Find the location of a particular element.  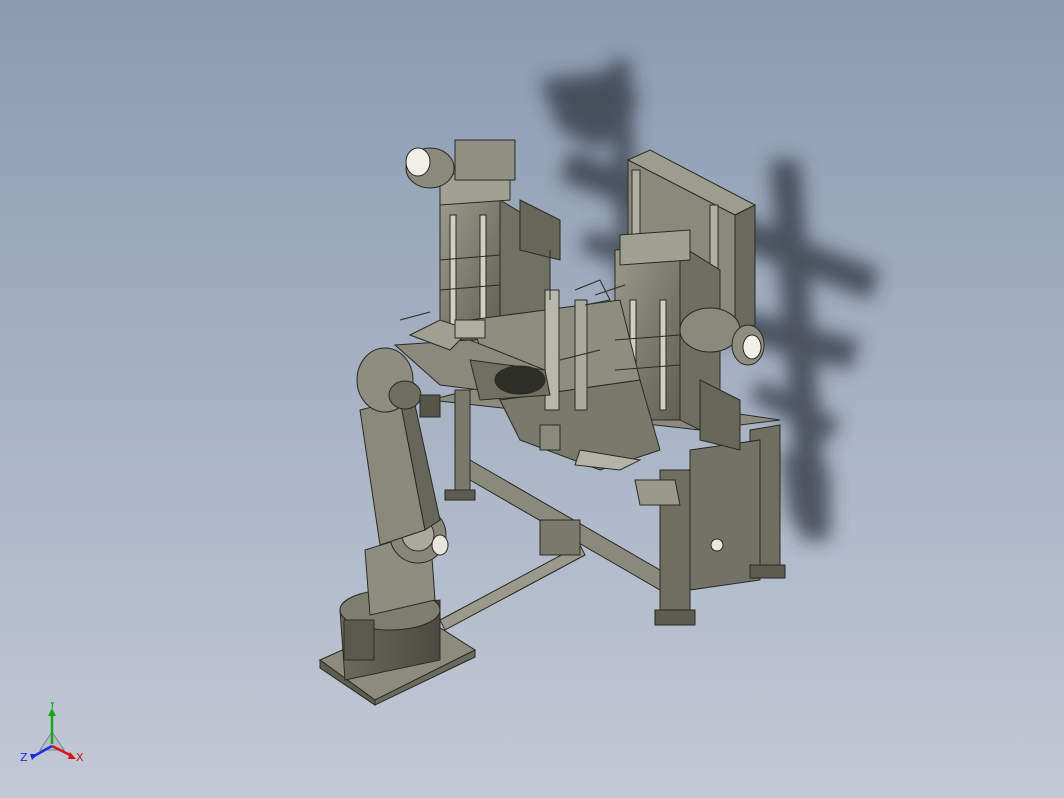

x-arrow-head is located at coordinates (72, 755).